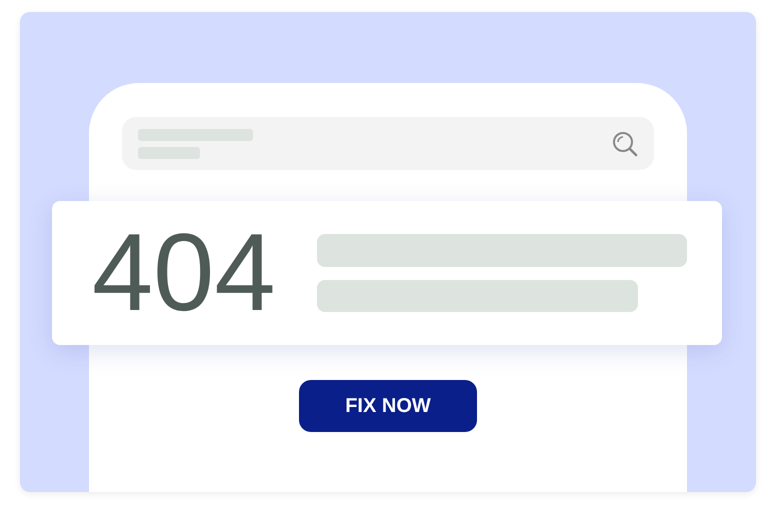 The image size is (774, 518). I want to click on error-code: 404, so click(184, 273).